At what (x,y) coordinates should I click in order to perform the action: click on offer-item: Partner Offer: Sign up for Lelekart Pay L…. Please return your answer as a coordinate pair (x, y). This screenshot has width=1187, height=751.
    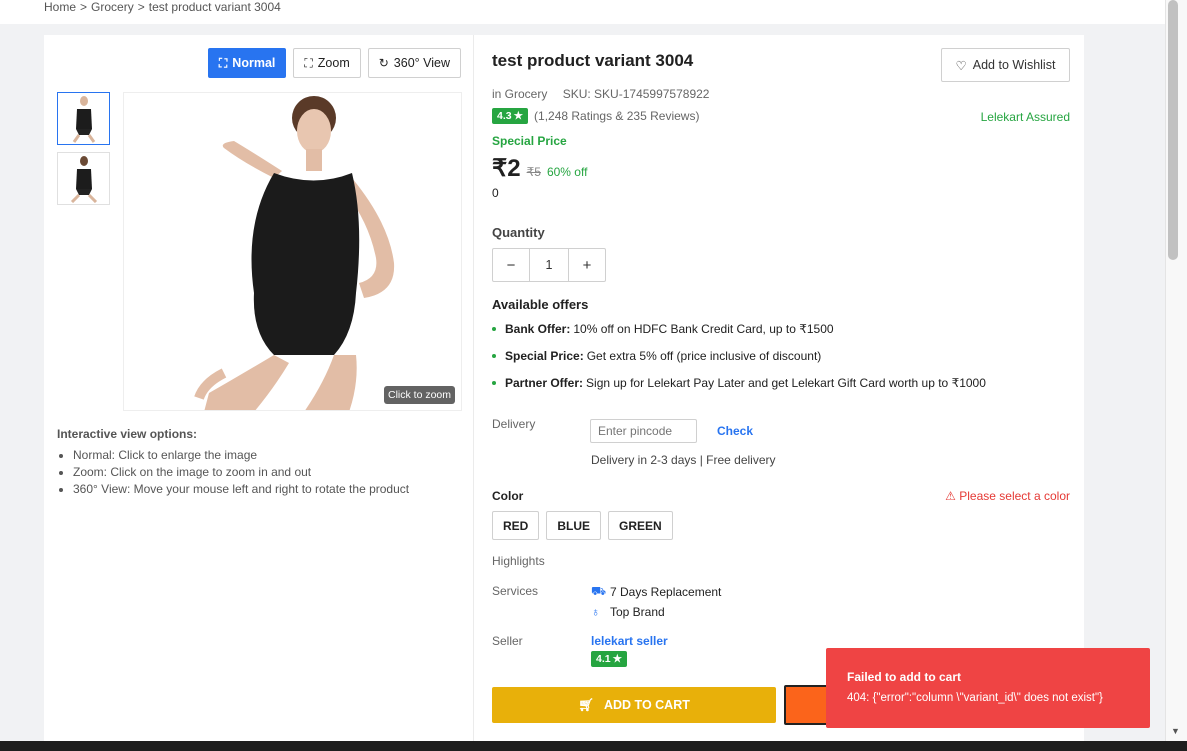
    Looking at the image, I should click on (739, 383).